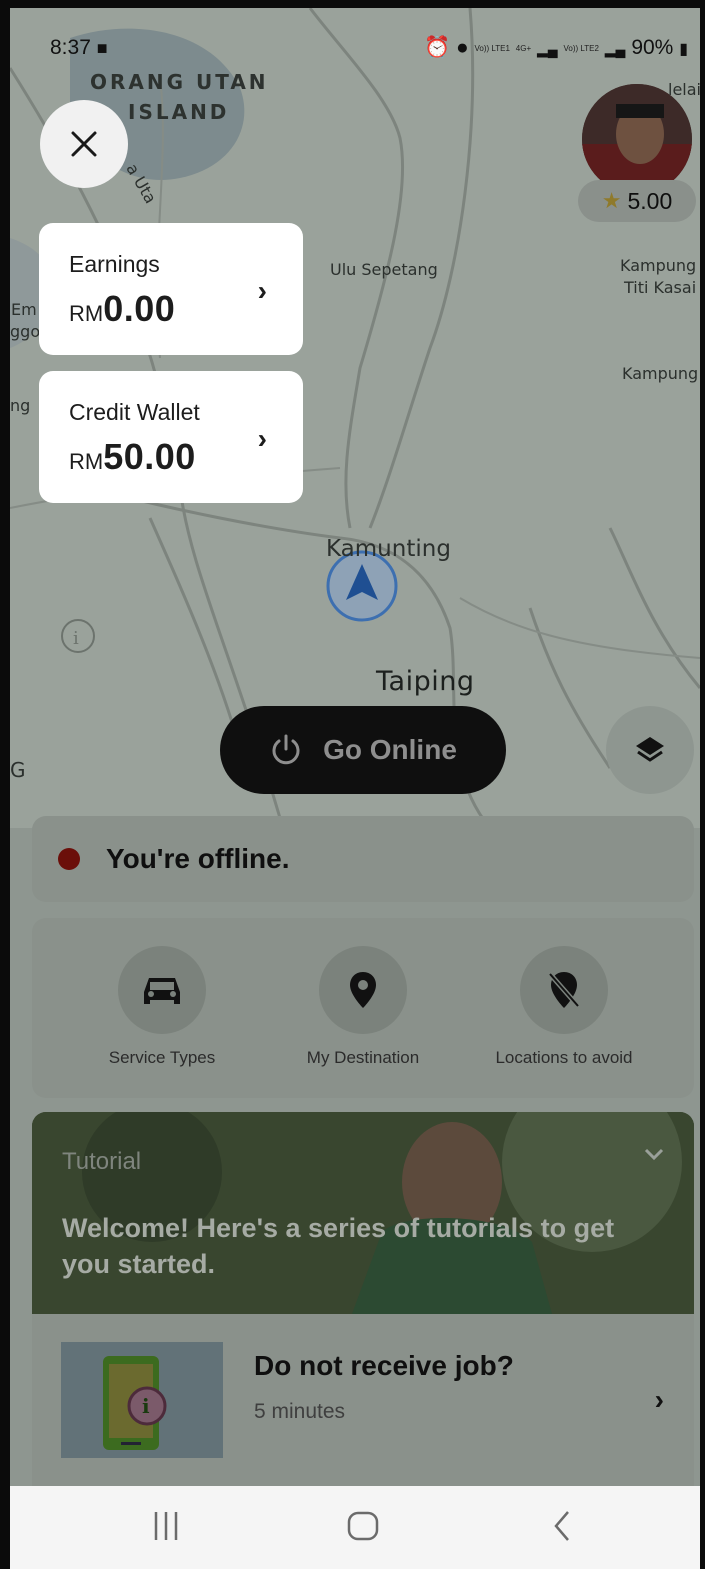  I want to click on close-button, so click(84, 144).